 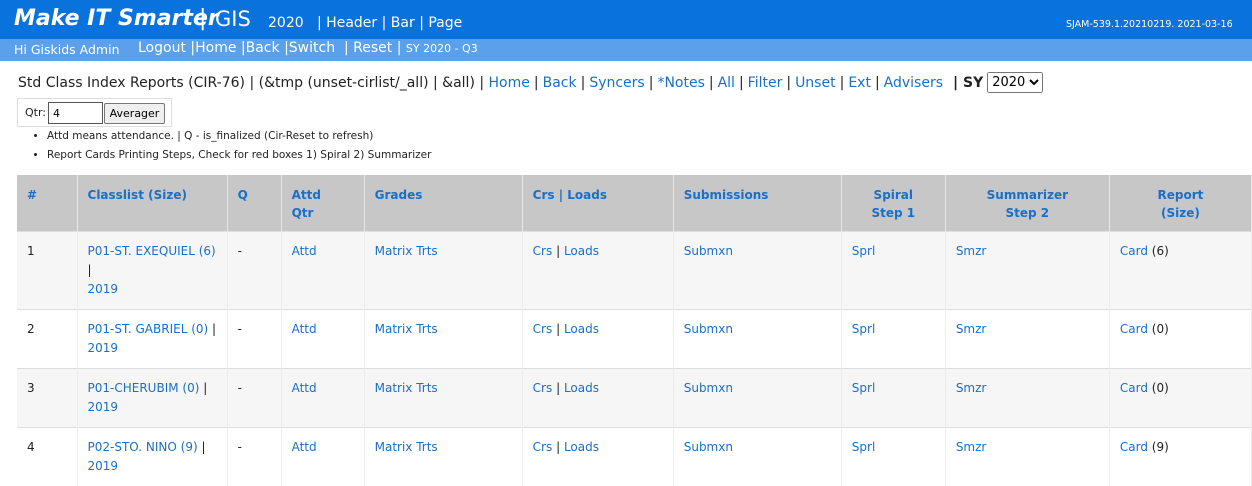 What do you see at coordinates (1180, 456) in the screenshot?
I see `report-cell: Card (9)` at bounding box center [1180, 456].